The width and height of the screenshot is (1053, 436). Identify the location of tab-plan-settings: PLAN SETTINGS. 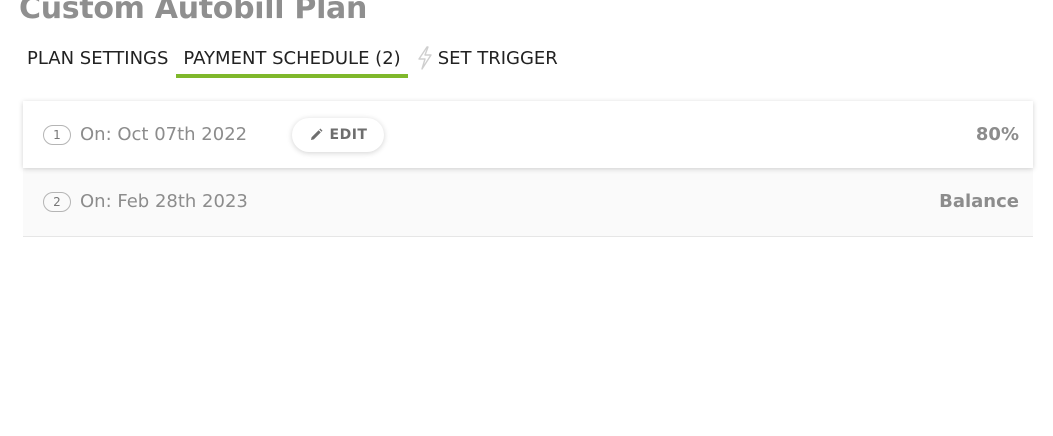
(97, 58).